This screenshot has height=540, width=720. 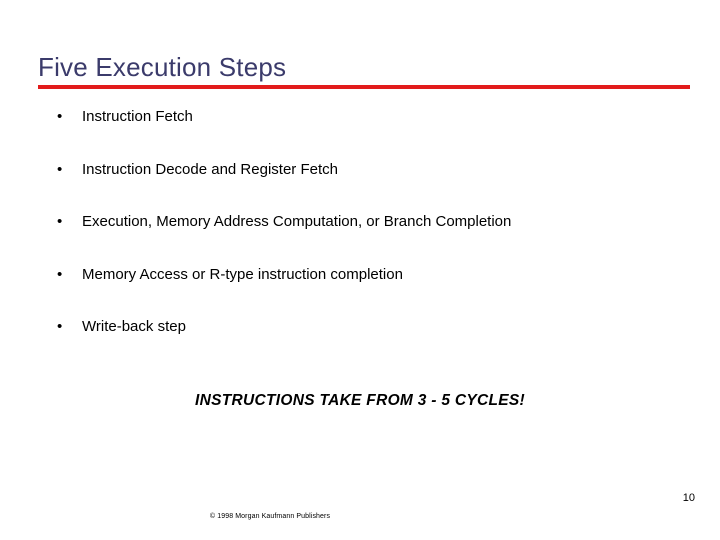 What do you see at coordinates (270, 516) in the screenshot?
I see `copyright-notice: © 1998 Morgan Kaufmann Publishers` at bounding box center [270, 516].